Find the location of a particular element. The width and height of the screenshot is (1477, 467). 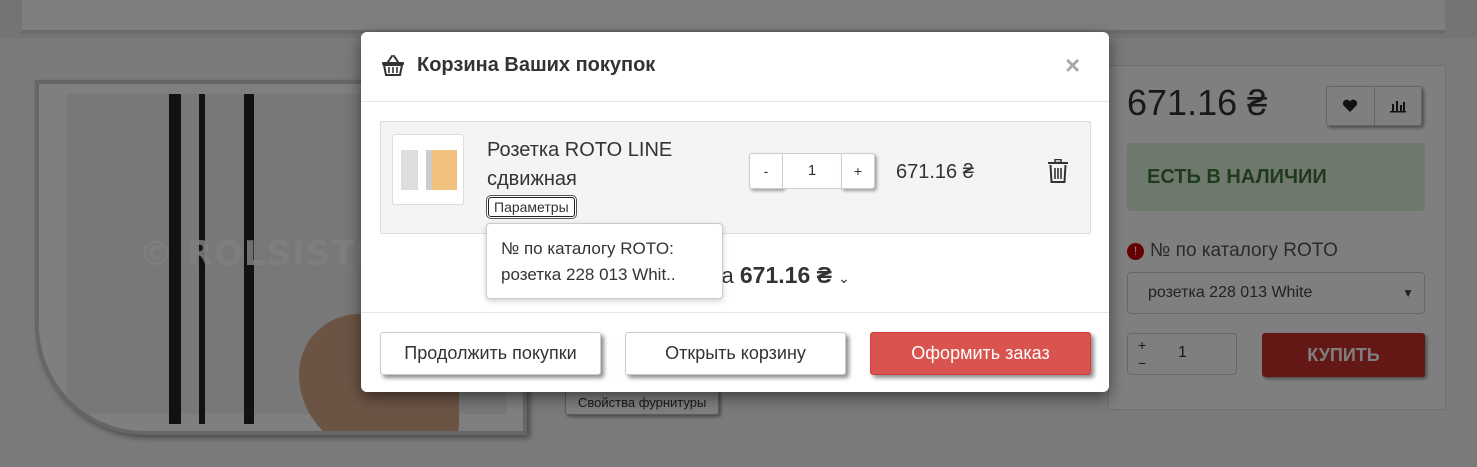

cart-item-thumbnail is located at coordinates (428, 169).